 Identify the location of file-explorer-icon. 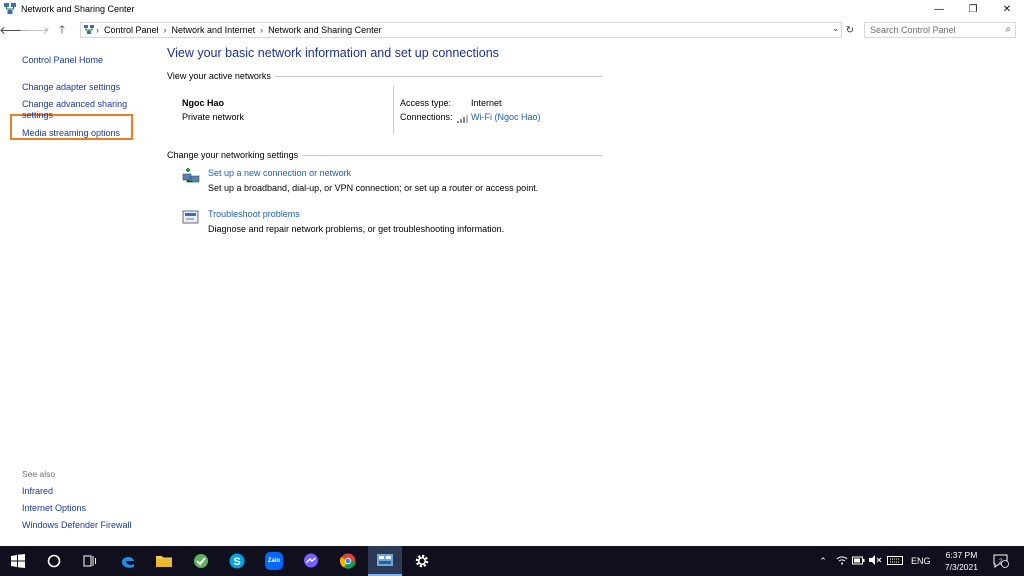
(164, 561).